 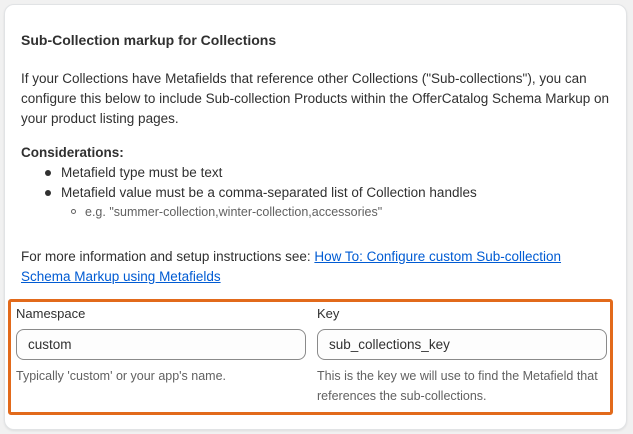 I want to click on considerations-heading: Considerations:, so click(x=72, y=152).